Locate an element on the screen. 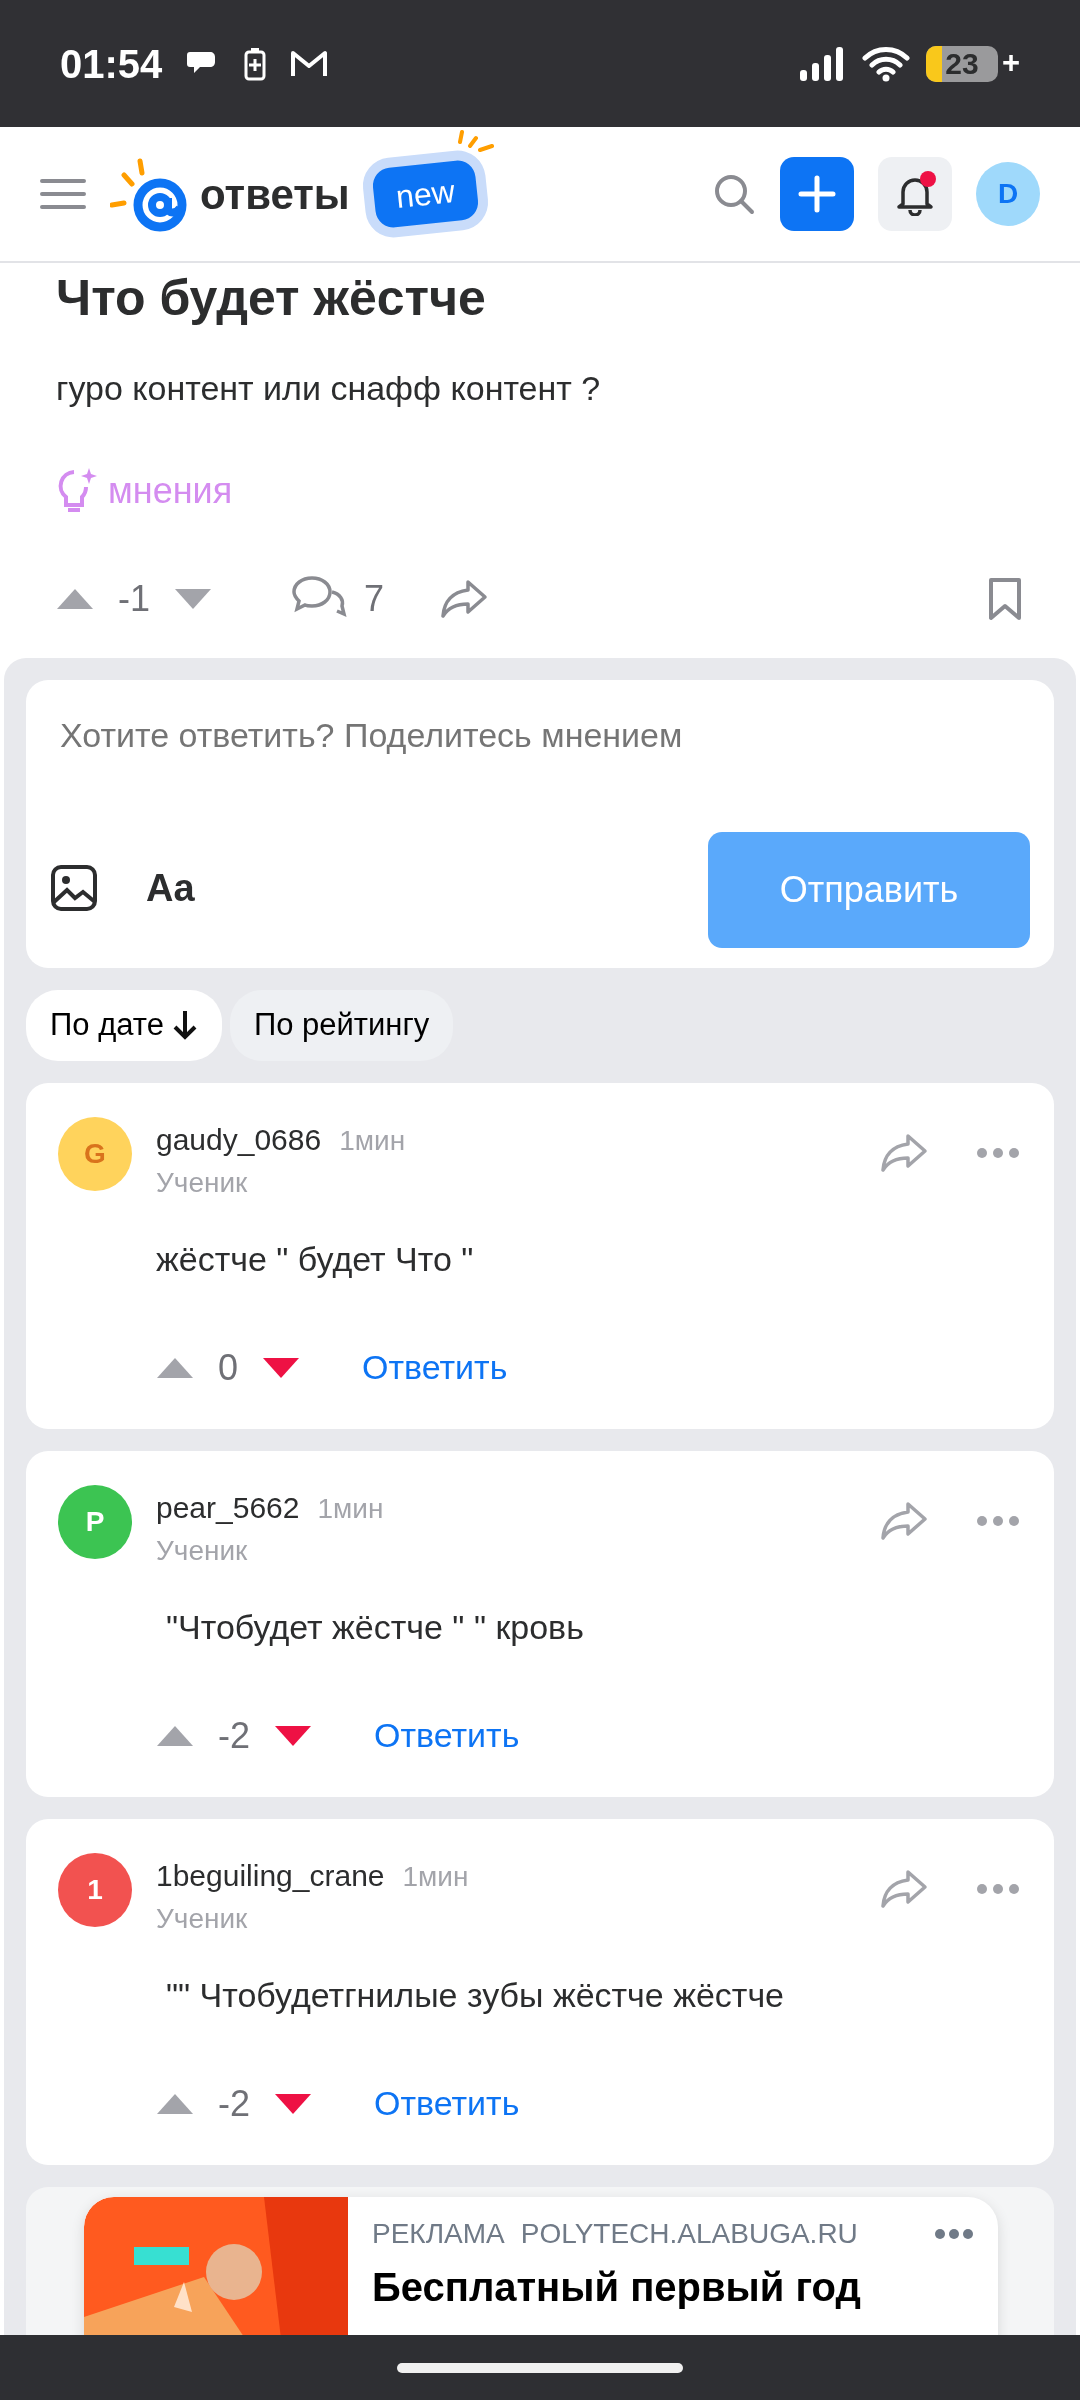 This screenshot has height=2400, width=1080. home-indicator is located at coordinates (540, 2367).